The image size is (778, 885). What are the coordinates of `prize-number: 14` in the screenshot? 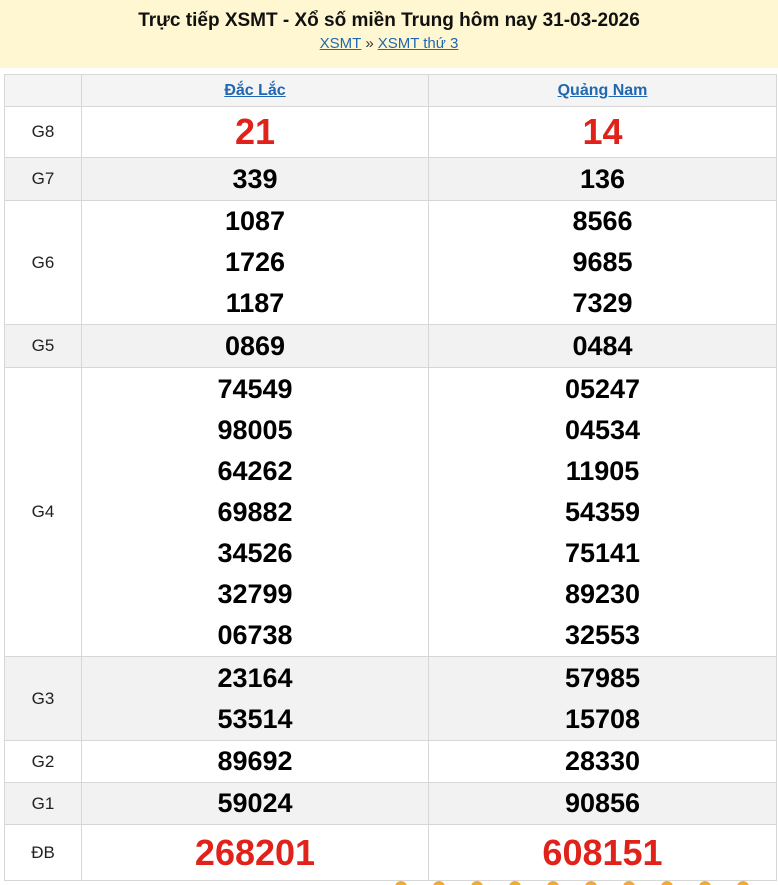 It's located at (602, 131).